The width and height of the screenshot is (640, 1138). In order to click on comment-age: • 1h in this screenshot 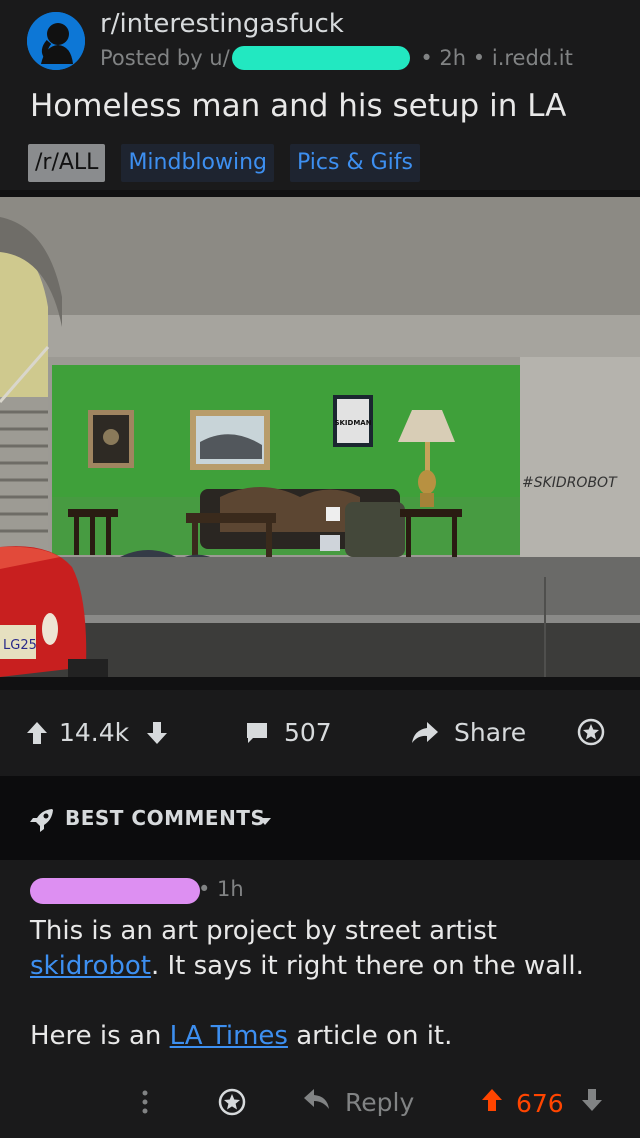, I will do `click(221, 889)`.